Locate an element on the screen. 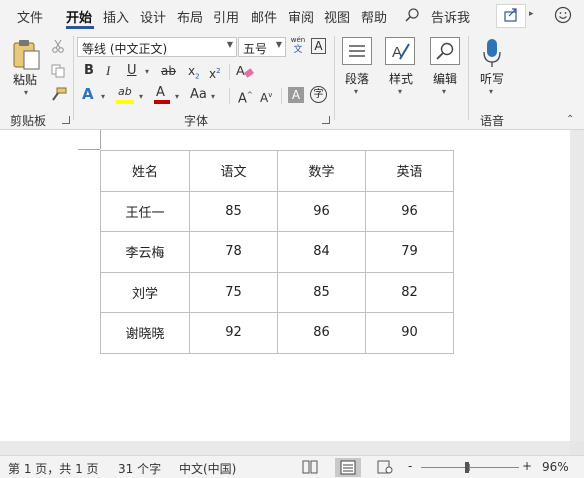  margin-marker-vertical is located at coordinates (100, 139).